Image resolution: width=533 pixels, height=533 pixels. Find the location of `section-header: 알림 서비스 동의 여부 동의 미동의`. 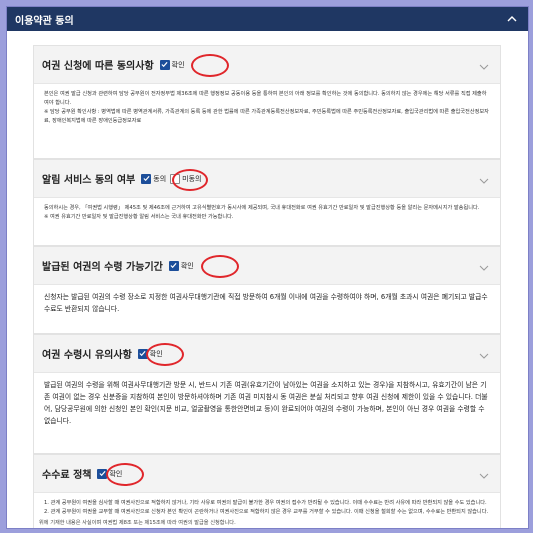

section-header: 알림 서비스 동의 여부 동의 미동의 is located at coordinates (267, 179).